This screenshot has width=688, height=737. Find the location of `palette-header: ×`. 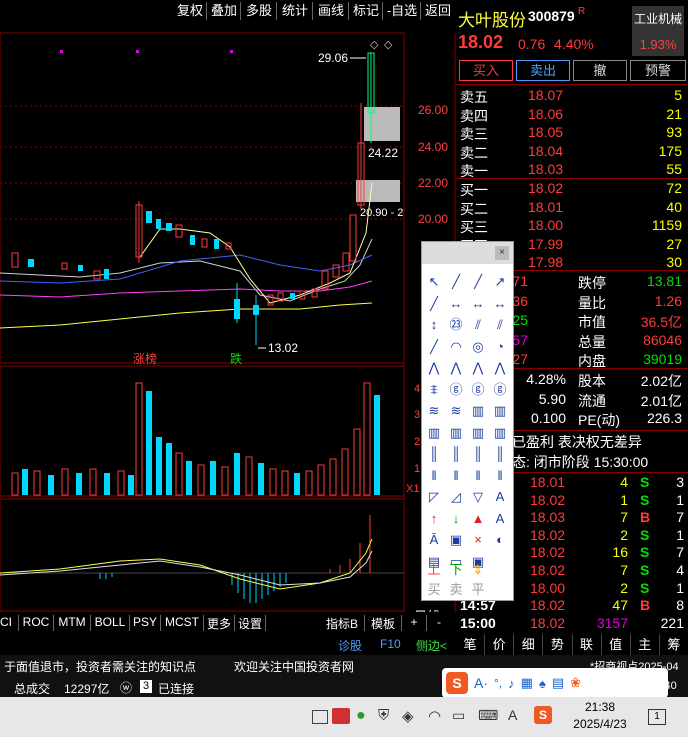

palette-header: × is located at coordinates (467, 253).